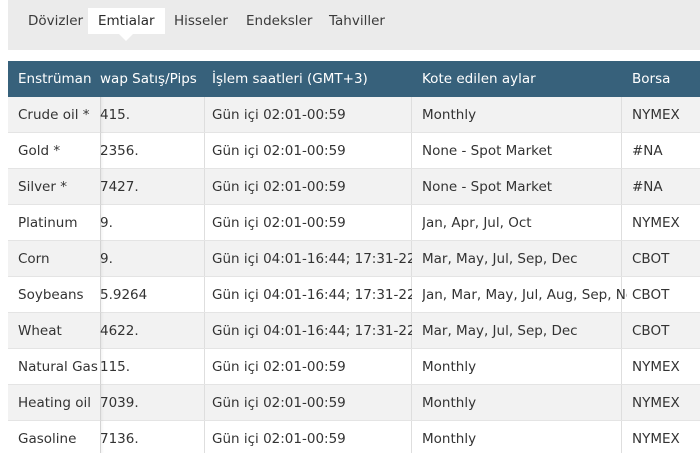  What do you see at coordinates (102, 275) in the screenshot?
I see `frozen-column-shadow` at bounding box center [102, 275].